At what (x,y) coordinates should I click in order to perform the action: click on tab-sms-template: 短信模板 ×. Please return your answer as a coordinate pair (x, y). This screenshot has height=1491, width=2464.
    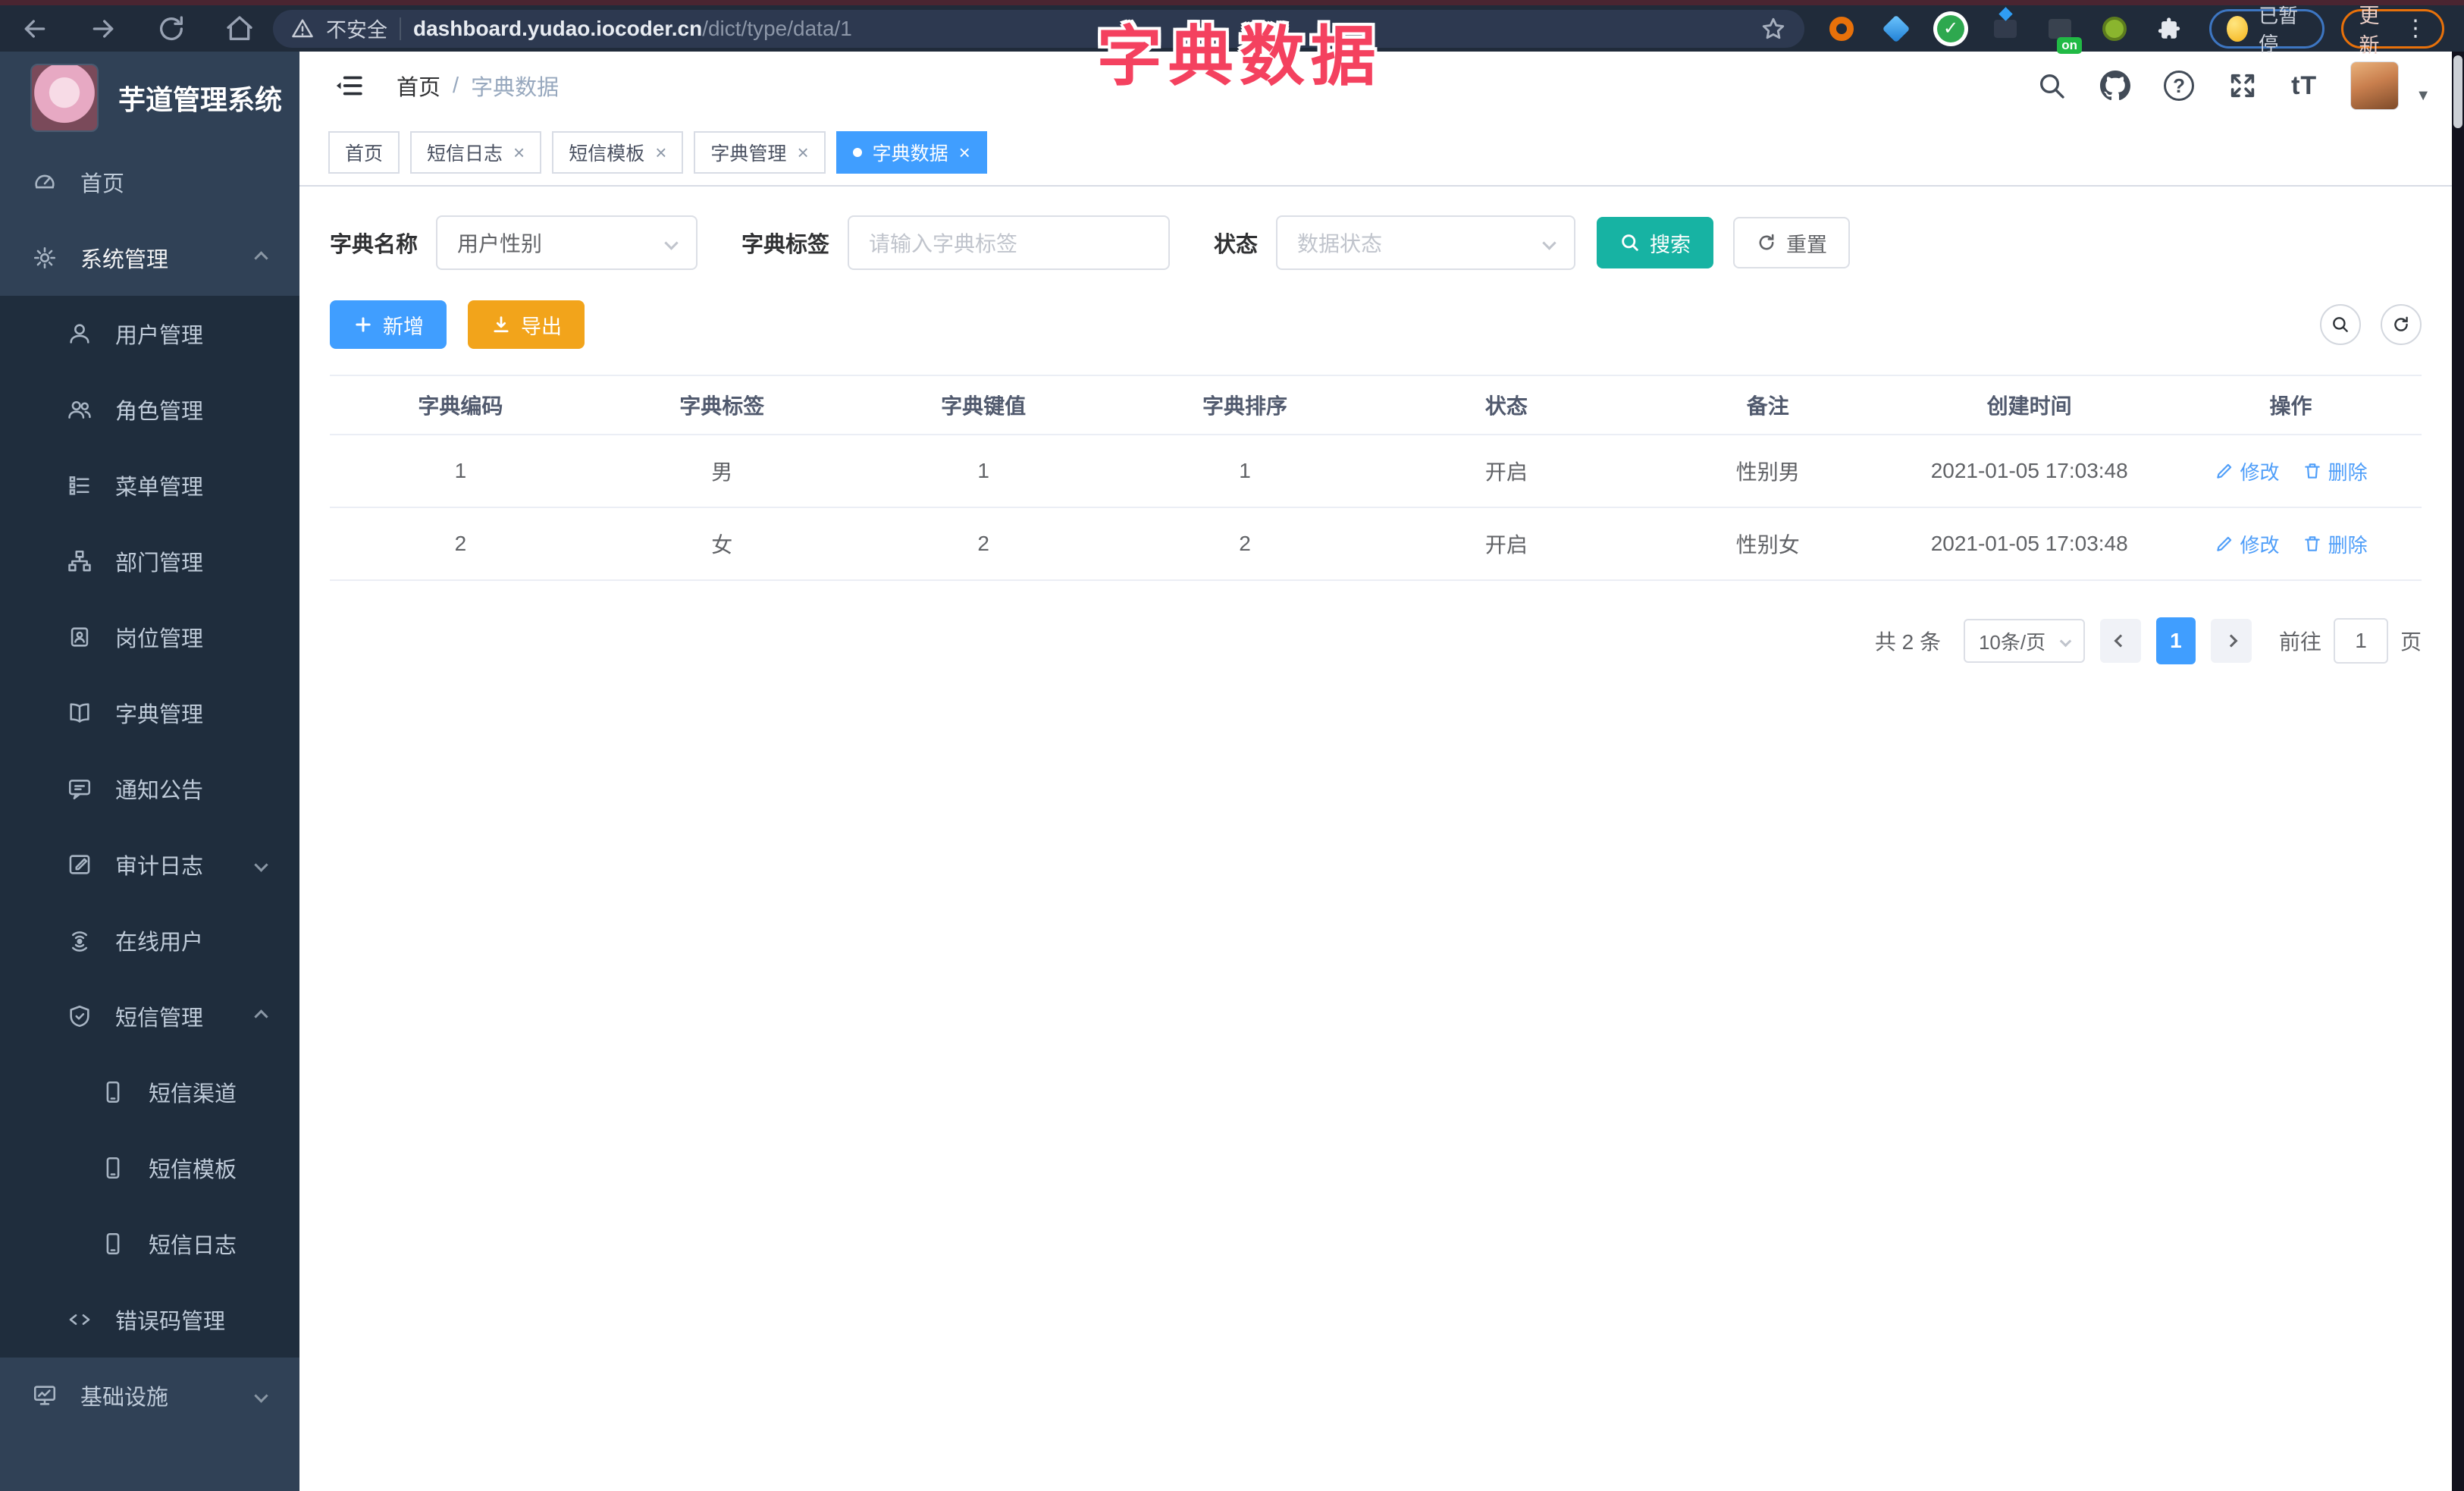
    Looking at the image, I should click on (618, 152).